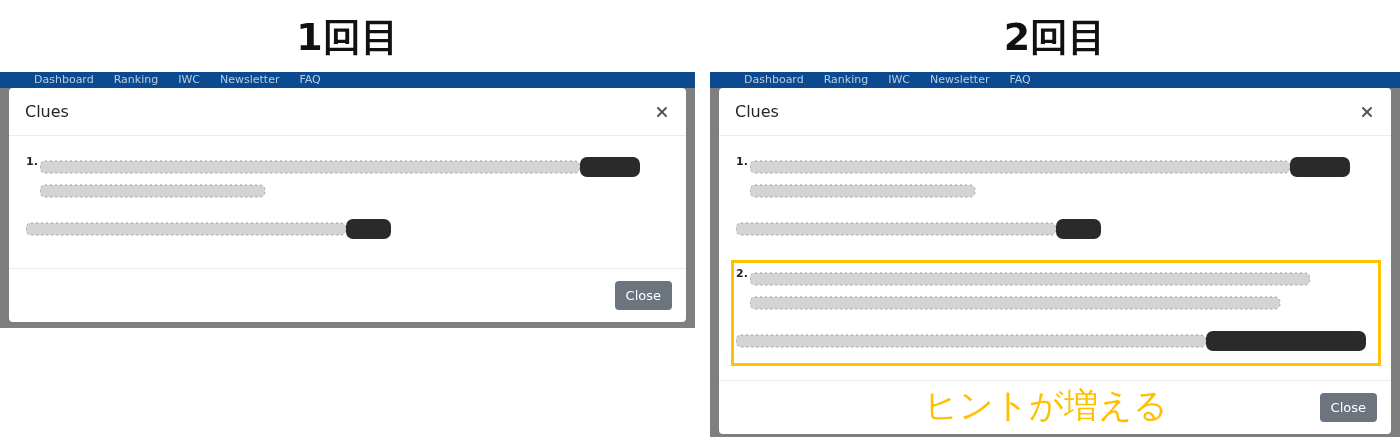 This screenshot has width=1400, height=437. What do you see at coordinates (347, 37) in the screenshot?
I see `heading: 1回目` at bounding box center [347, 37].